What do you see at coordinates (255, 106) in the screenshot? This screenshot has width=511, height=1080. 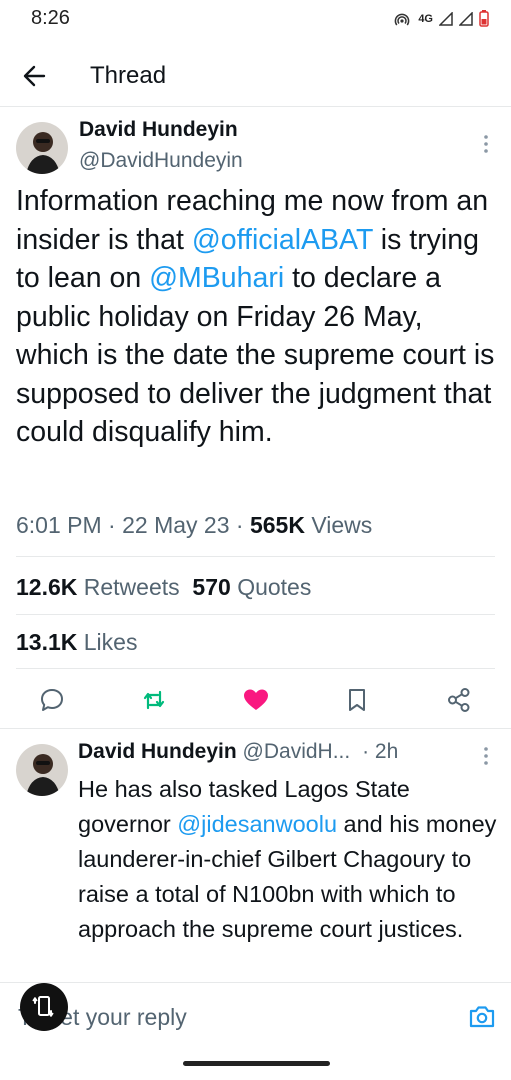 I see `header-divider` at bounding box center [255, 106].